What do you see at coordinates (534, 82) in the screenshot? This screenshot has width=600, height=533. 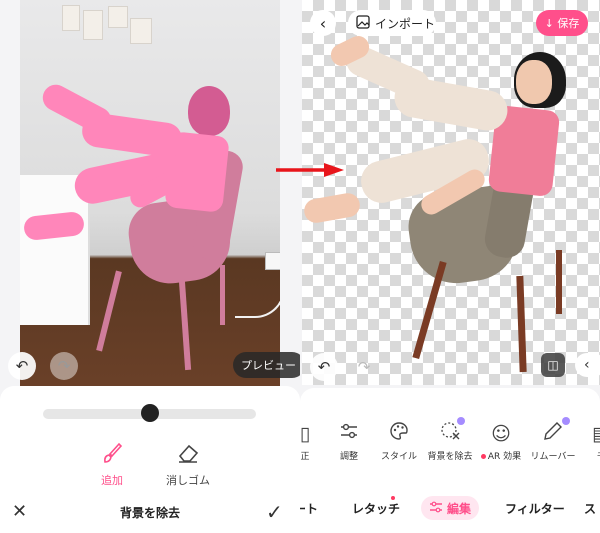 I see `person-face` at bounding box center [534, 82].